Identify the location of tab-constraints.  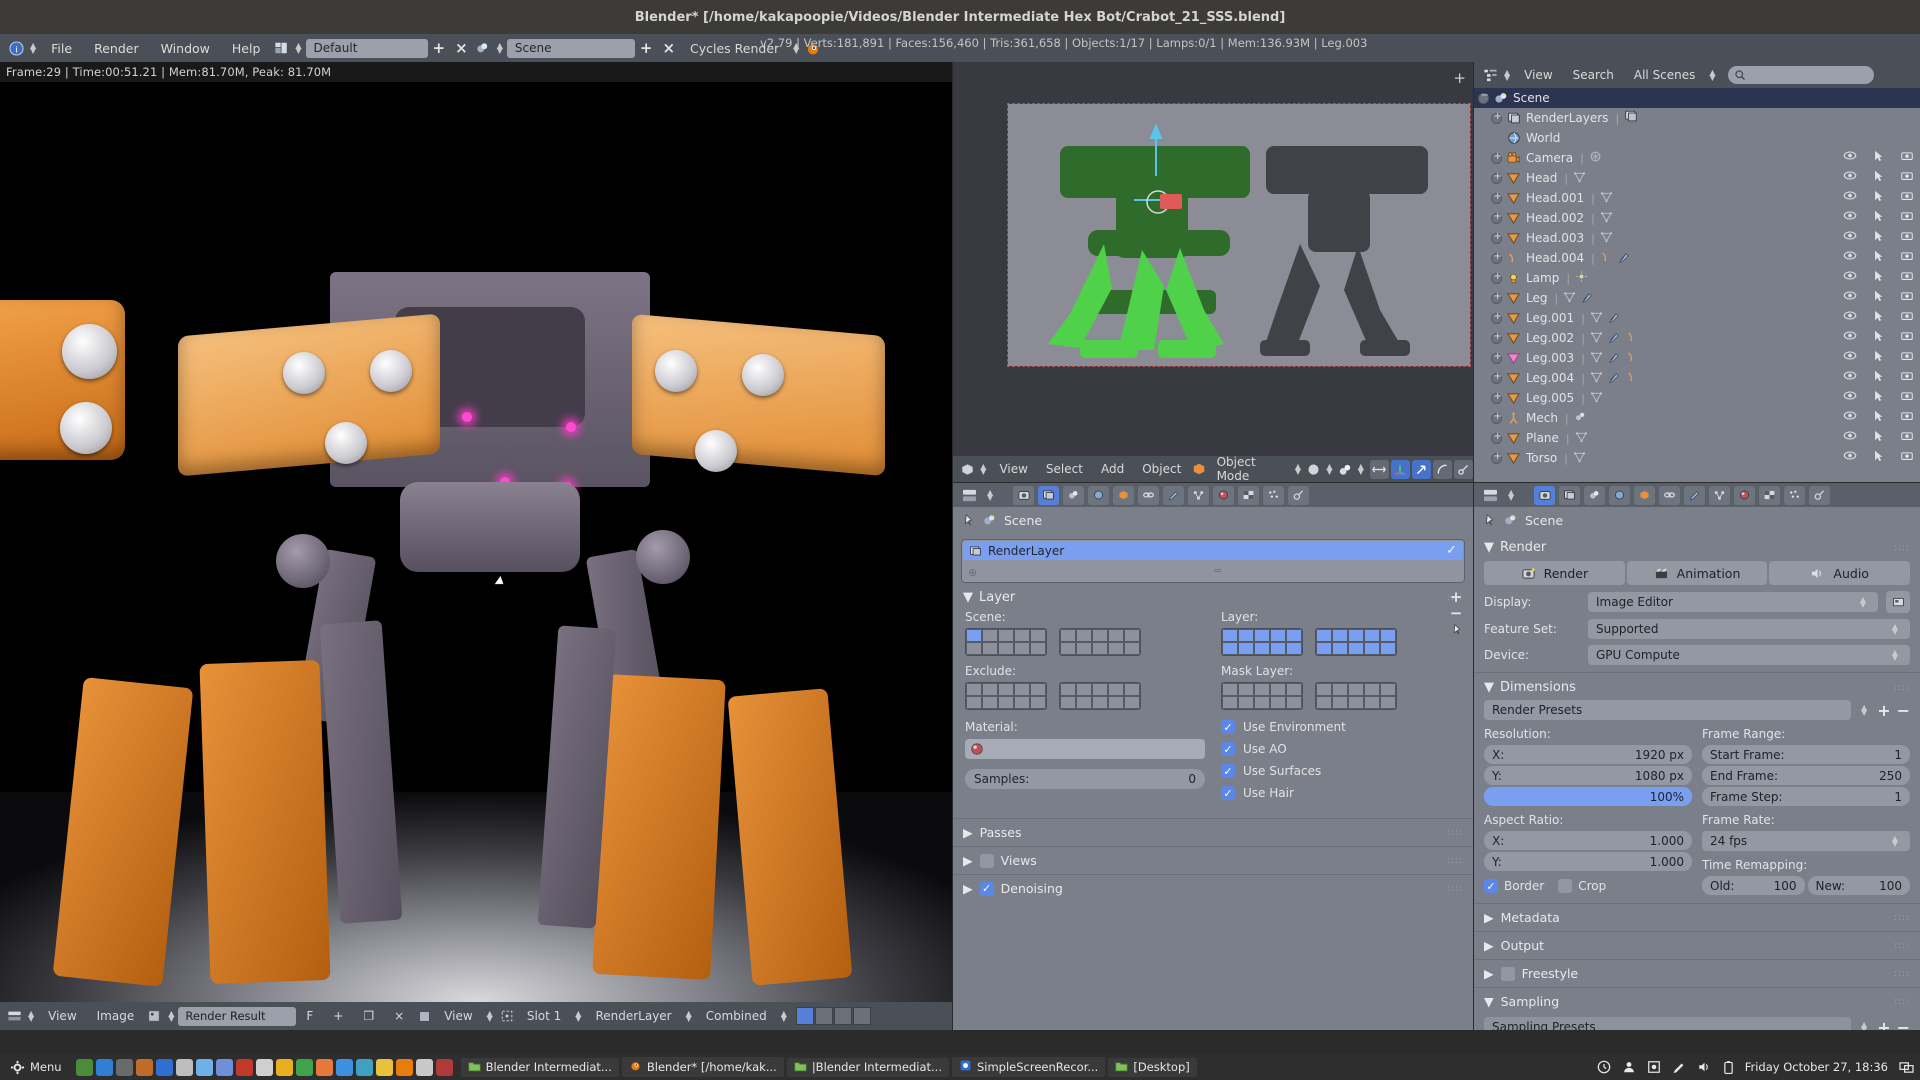
(1149, 495).